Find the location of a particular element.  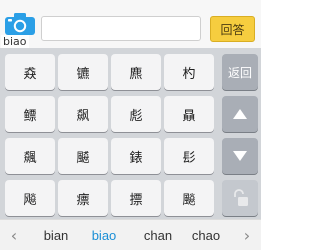

page-down-key is located at coordinates (240, 156).